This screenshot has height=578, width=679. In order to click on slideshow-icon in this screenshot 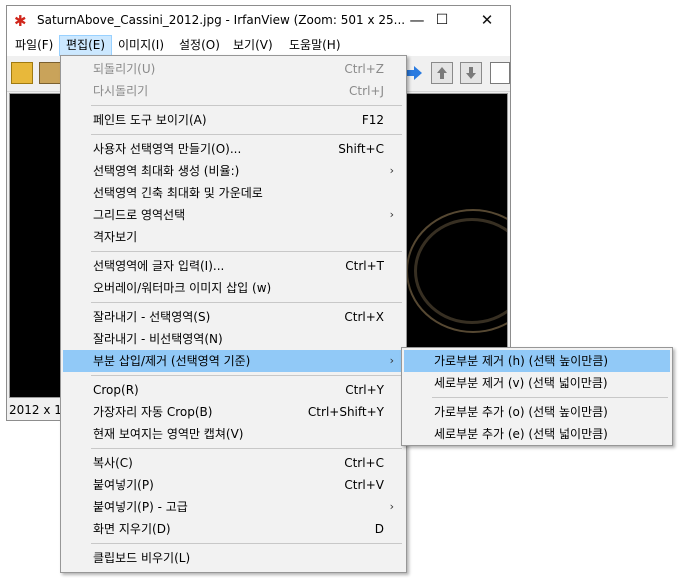, I will do `click(50, 73)`.